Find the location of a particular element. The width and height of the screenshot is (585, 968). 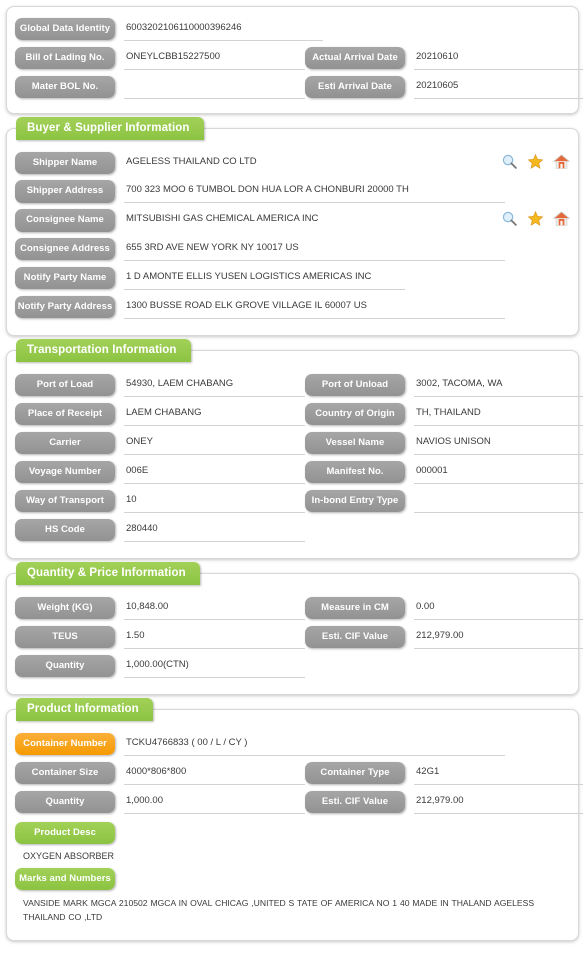

field-bill-of-lading-no: Bill of Lading No. ONEYLCBB15227500 is located at coordinates (160, 58).